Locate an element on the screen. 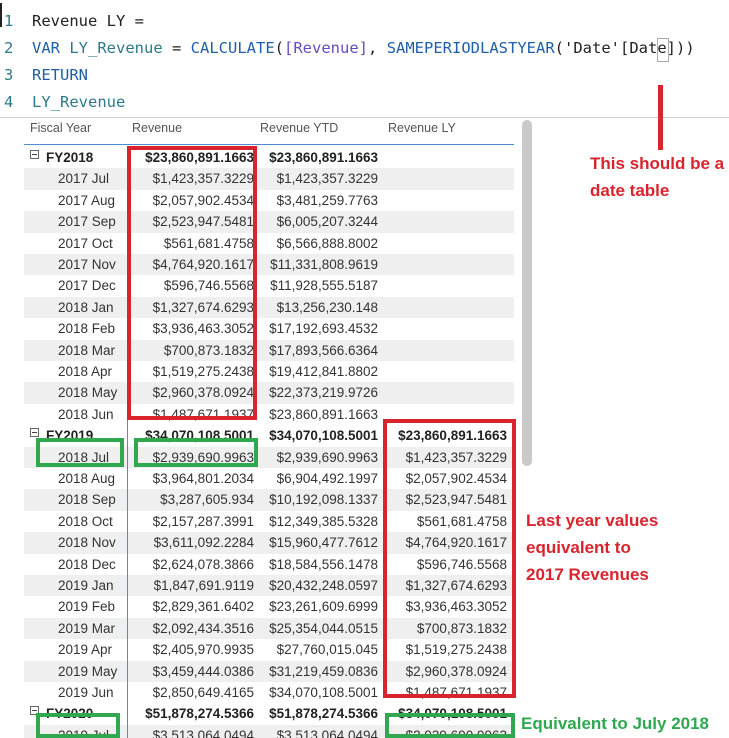  row-label: 2019 Mar is located at coordinates (87, 628).